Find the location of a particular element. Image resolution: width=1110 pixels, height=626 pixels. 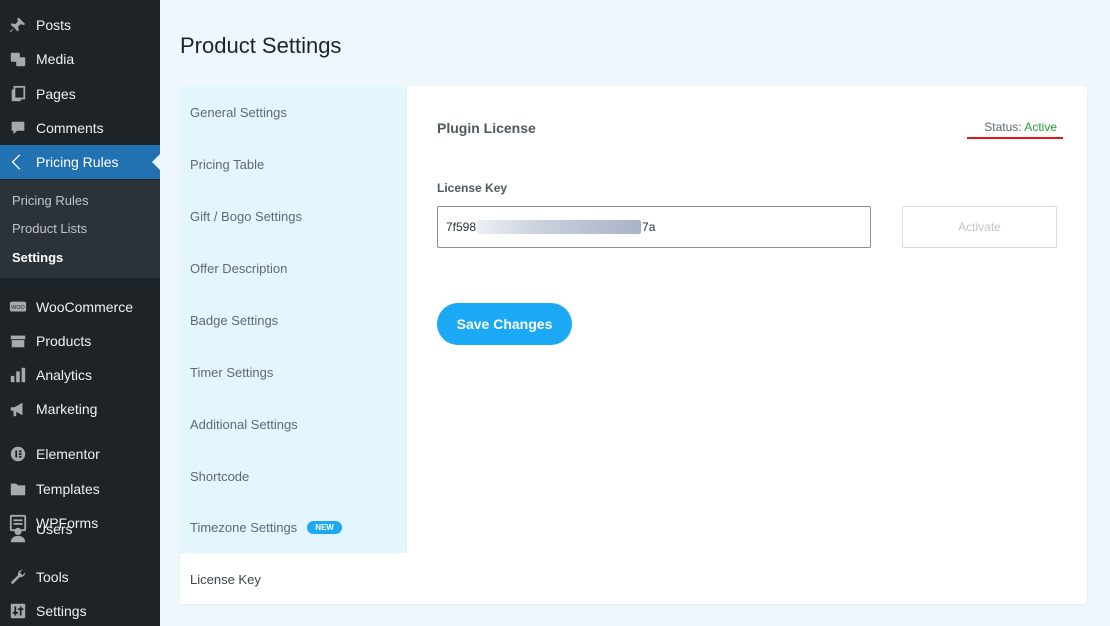

svg-text: WOO is located at coordinates (17, 308).